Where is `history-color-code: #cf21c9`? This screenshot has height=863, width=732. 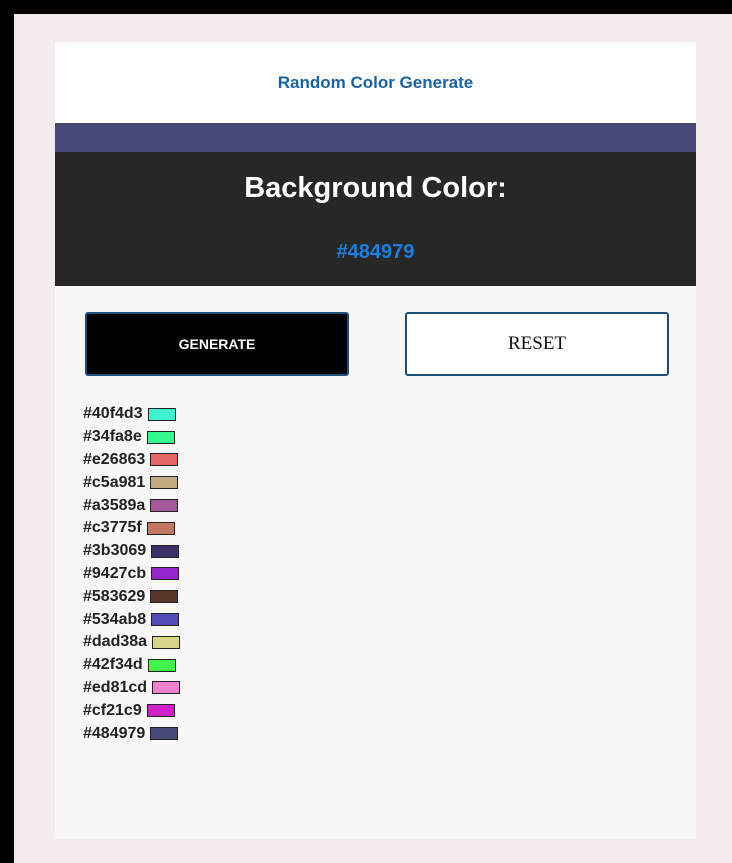 history-color-code: #cf21c9 is located at coordinates (112, 710).